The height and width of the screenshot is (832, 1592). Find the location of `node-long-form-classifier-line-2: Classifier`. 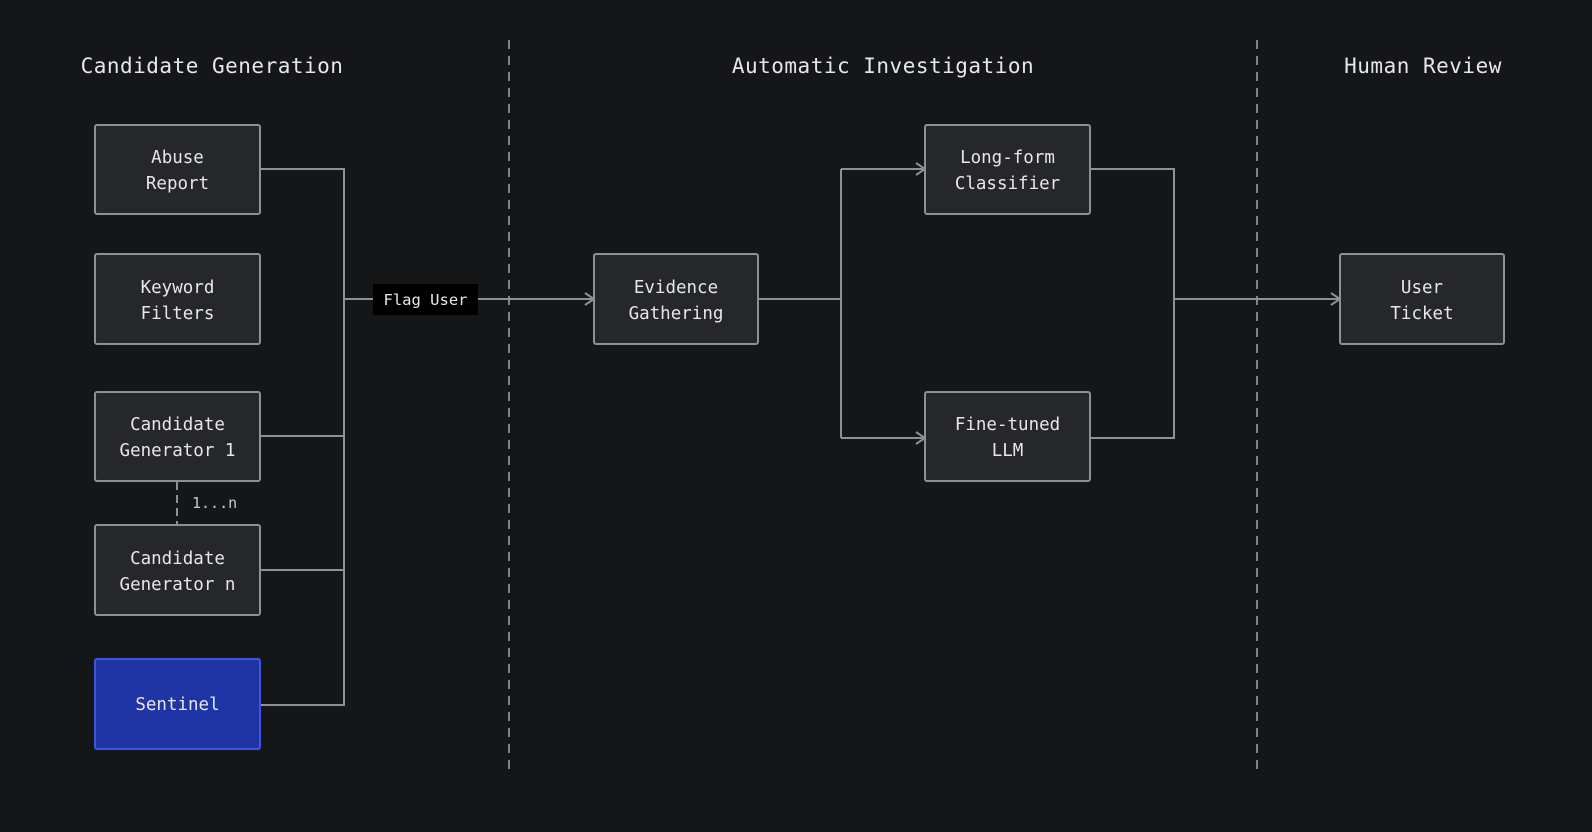

node-long-form-classifier-line-2: Classifier is located at coordinates (1007, 184).